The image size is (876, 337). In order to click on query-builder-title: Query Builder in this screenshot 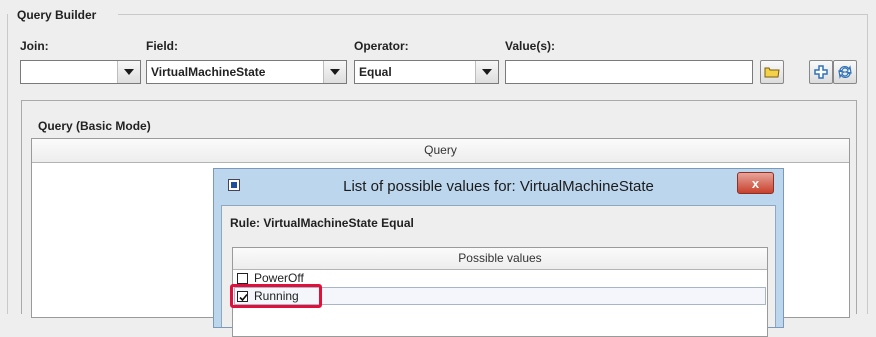, I will do `click(57, 15)`.